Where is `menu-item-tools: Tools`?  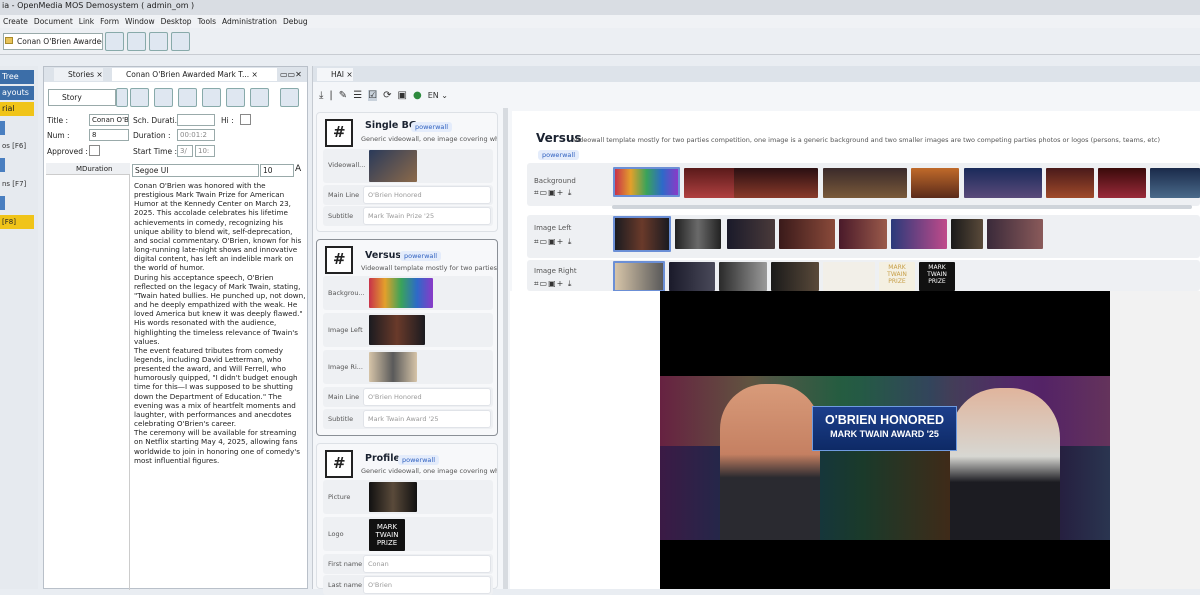 menu-item-tools: Tools is located at coordinates (207, 21).